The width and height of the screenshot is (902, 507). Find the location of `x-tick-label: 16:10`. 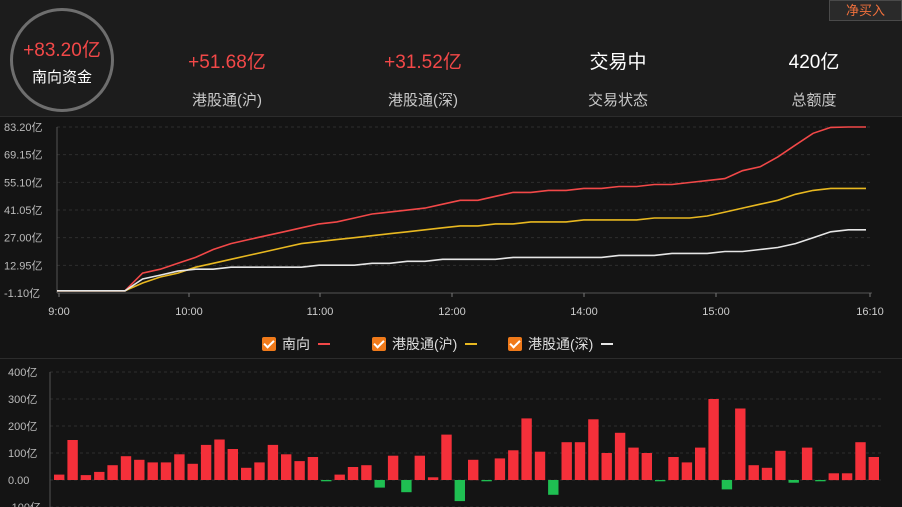

x-tick-label: 16:10 is located at coordinates (870, 312).